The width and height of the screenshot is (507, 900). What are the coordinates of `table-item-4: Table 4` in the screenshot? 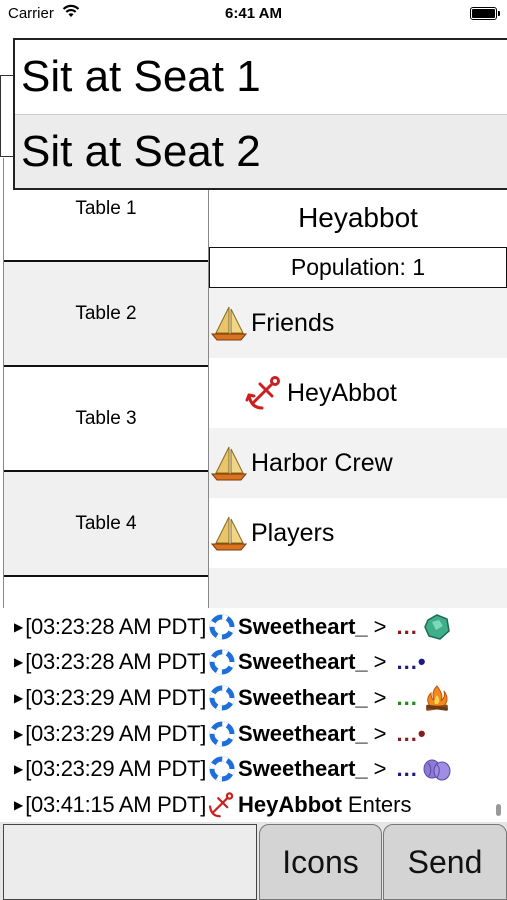 It's located at (106, 524).